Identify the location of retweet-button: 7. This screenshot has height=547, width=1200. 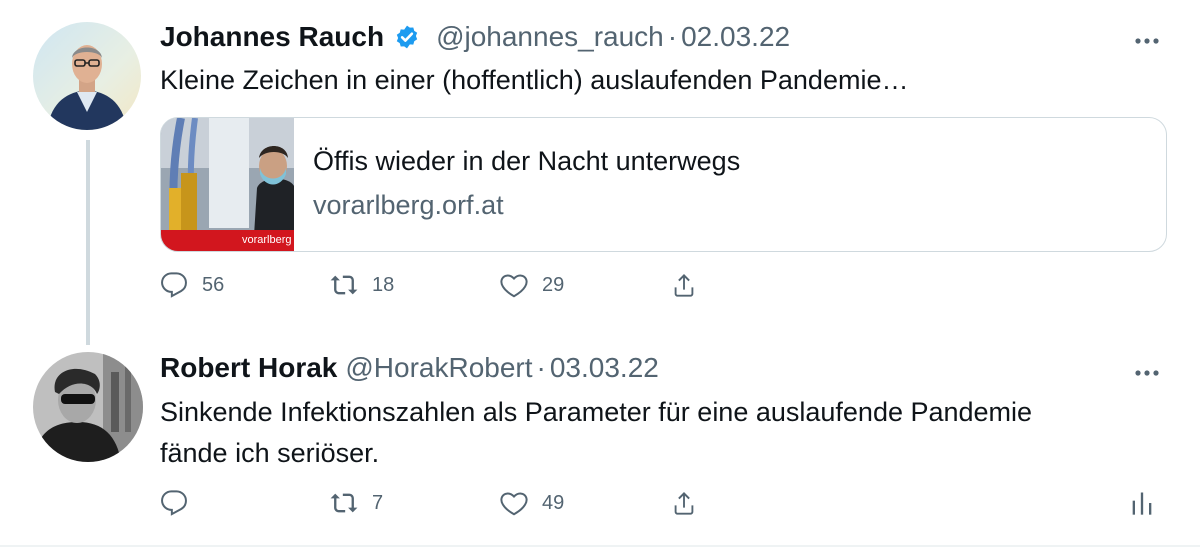
(356, 503).